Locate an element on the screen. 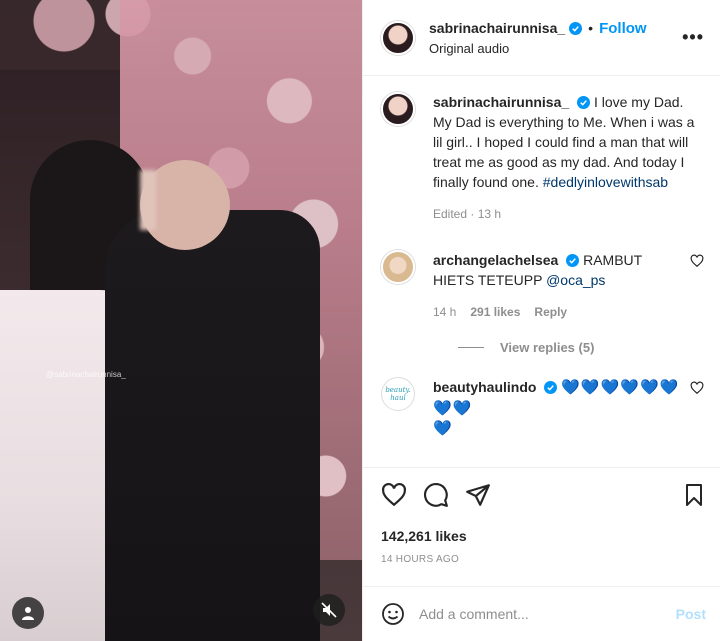 This screenshot has width=720, height=641. like-heart-icon is located at coordinates (394, 495).